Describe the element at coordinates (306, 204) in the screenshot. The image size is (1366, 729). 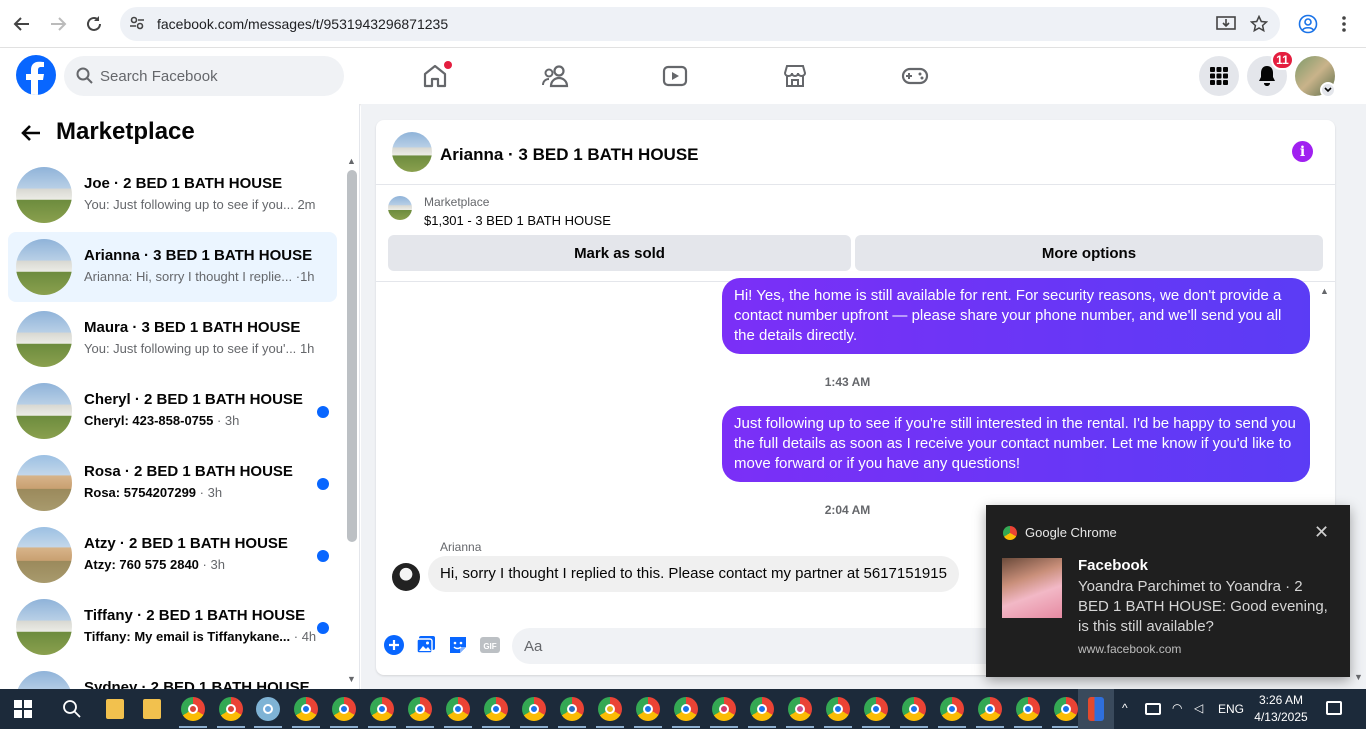
I see `conversation-time: 2m` at that location.